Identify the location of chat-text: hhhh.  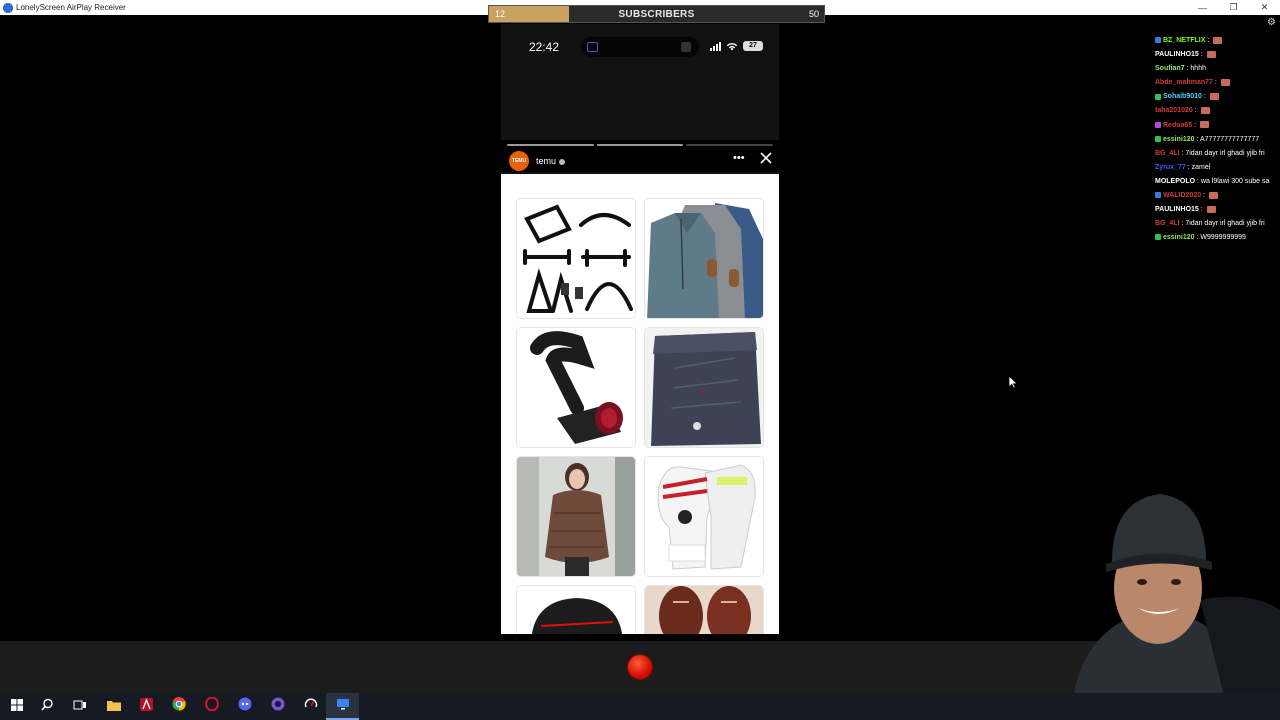
(1198, 69).